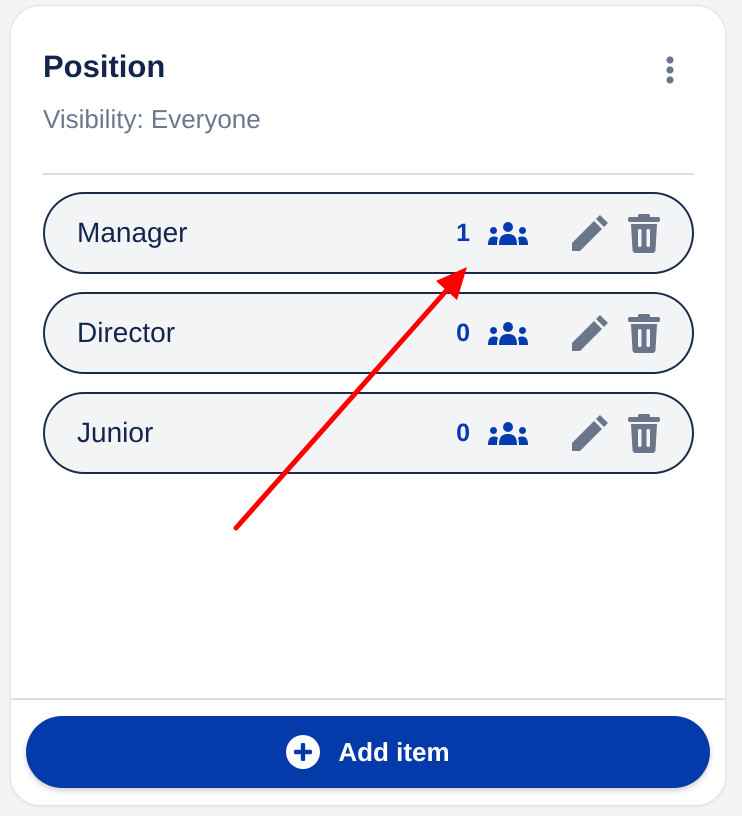 The height and width of the screenshot is (816, 742). What do you see at coordinates (303, 752) in the screenshot?
I see `plus-circle-icon` at bounding box center [303, 752].